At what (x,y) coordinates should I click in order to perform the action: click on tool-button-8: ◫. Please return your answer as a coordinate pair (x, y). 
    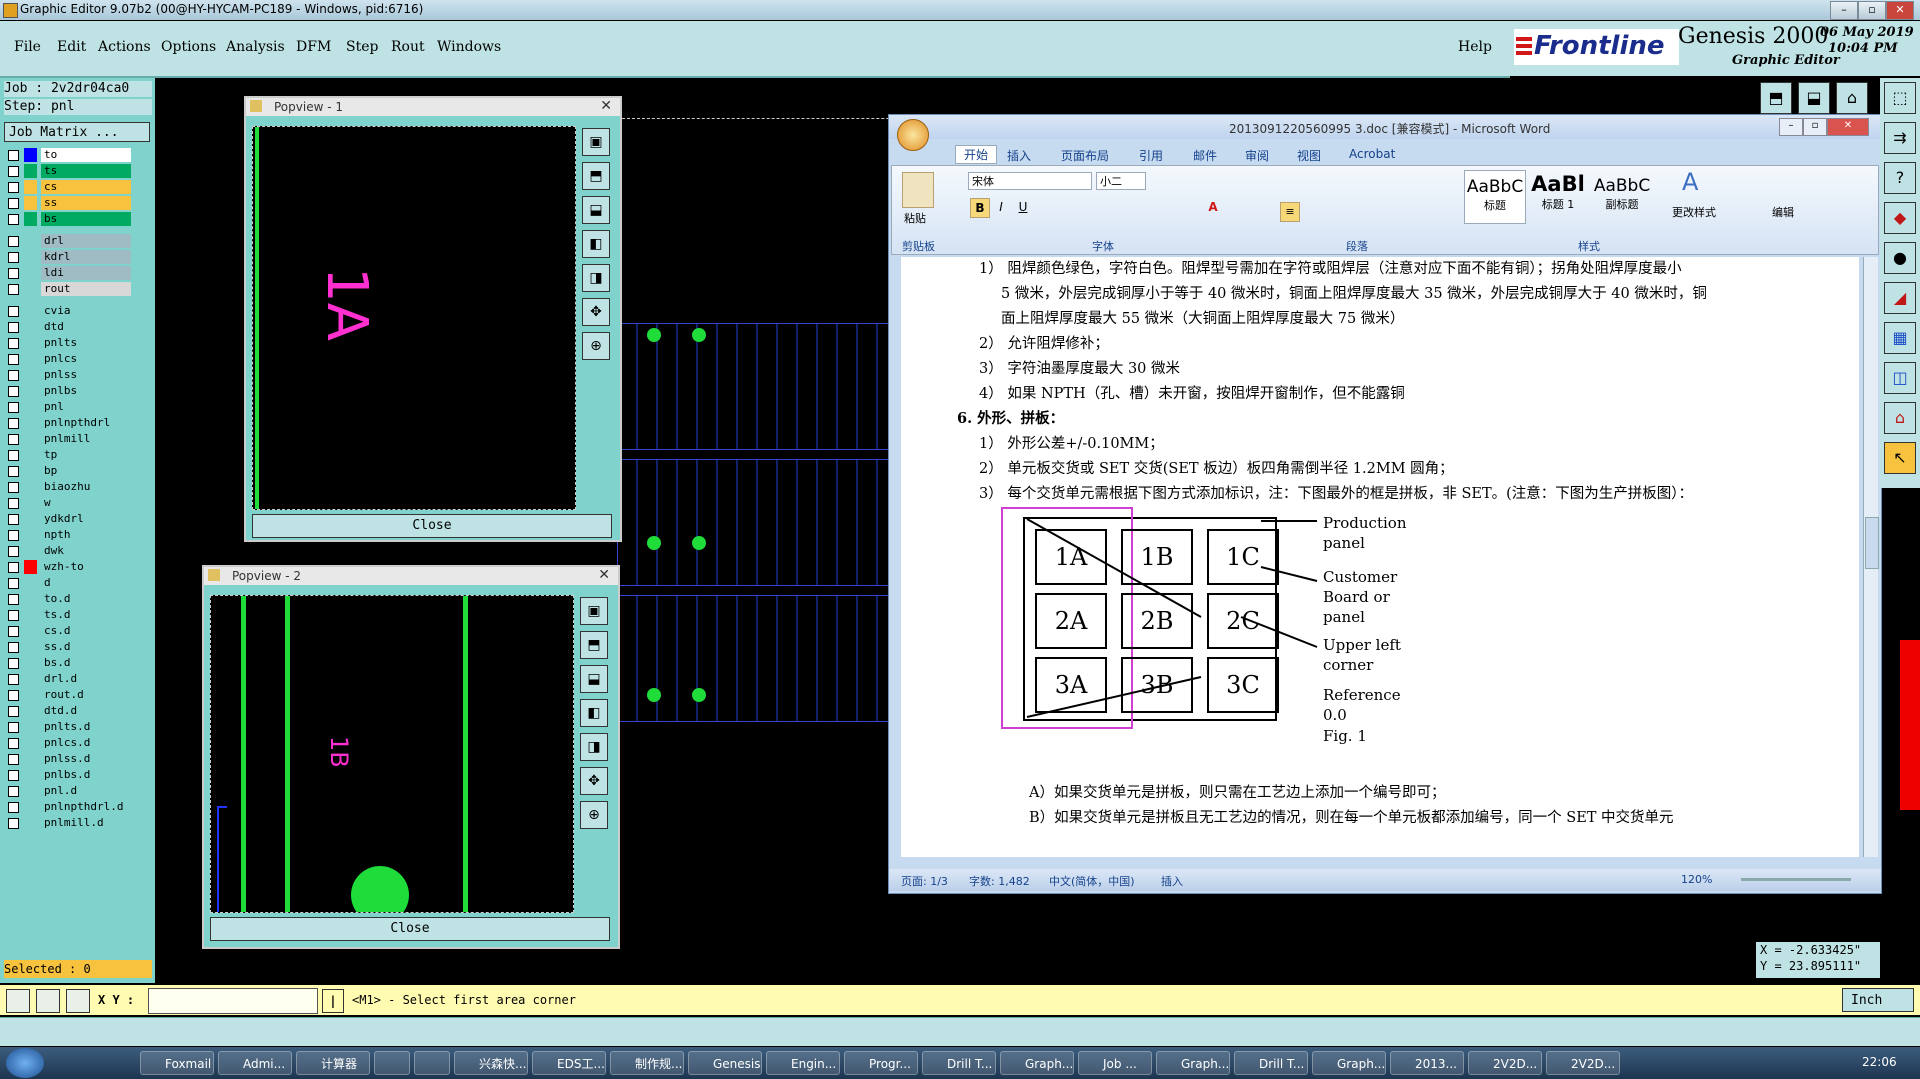
    Looking at the image, I should click on (1900, 378).